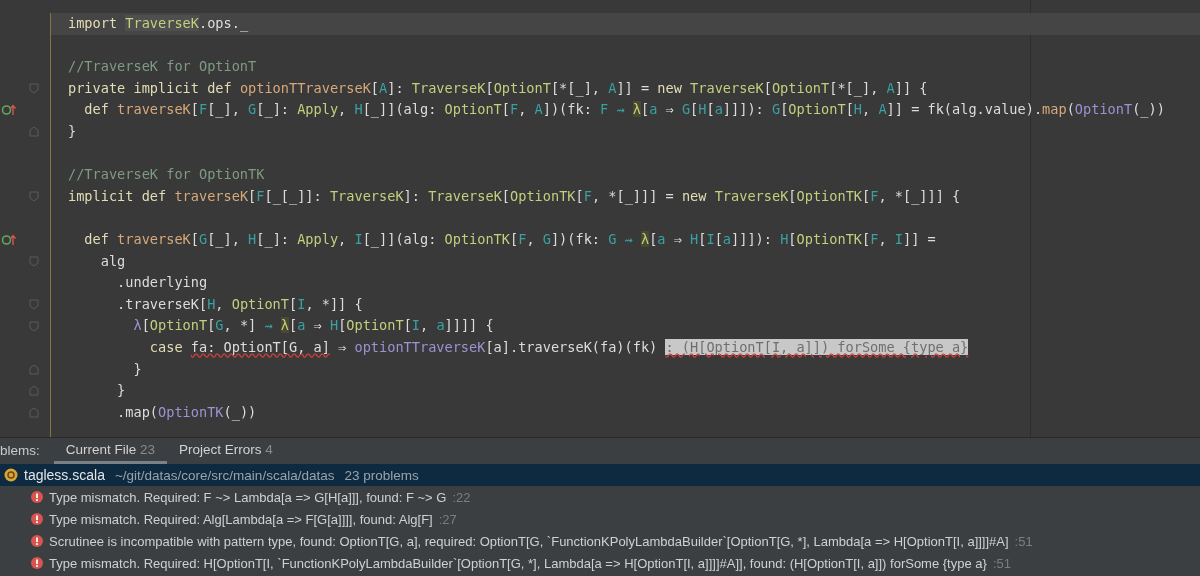  I want to click on code-line: .map(OptionTK(_)), so click(186, 411).